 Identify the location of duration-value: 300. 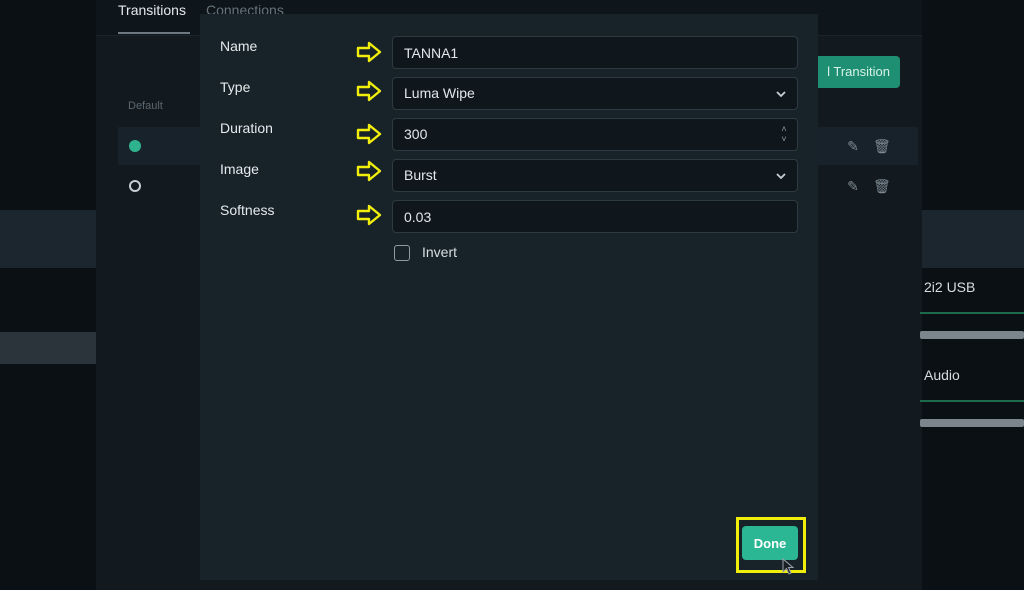
(416, 134).